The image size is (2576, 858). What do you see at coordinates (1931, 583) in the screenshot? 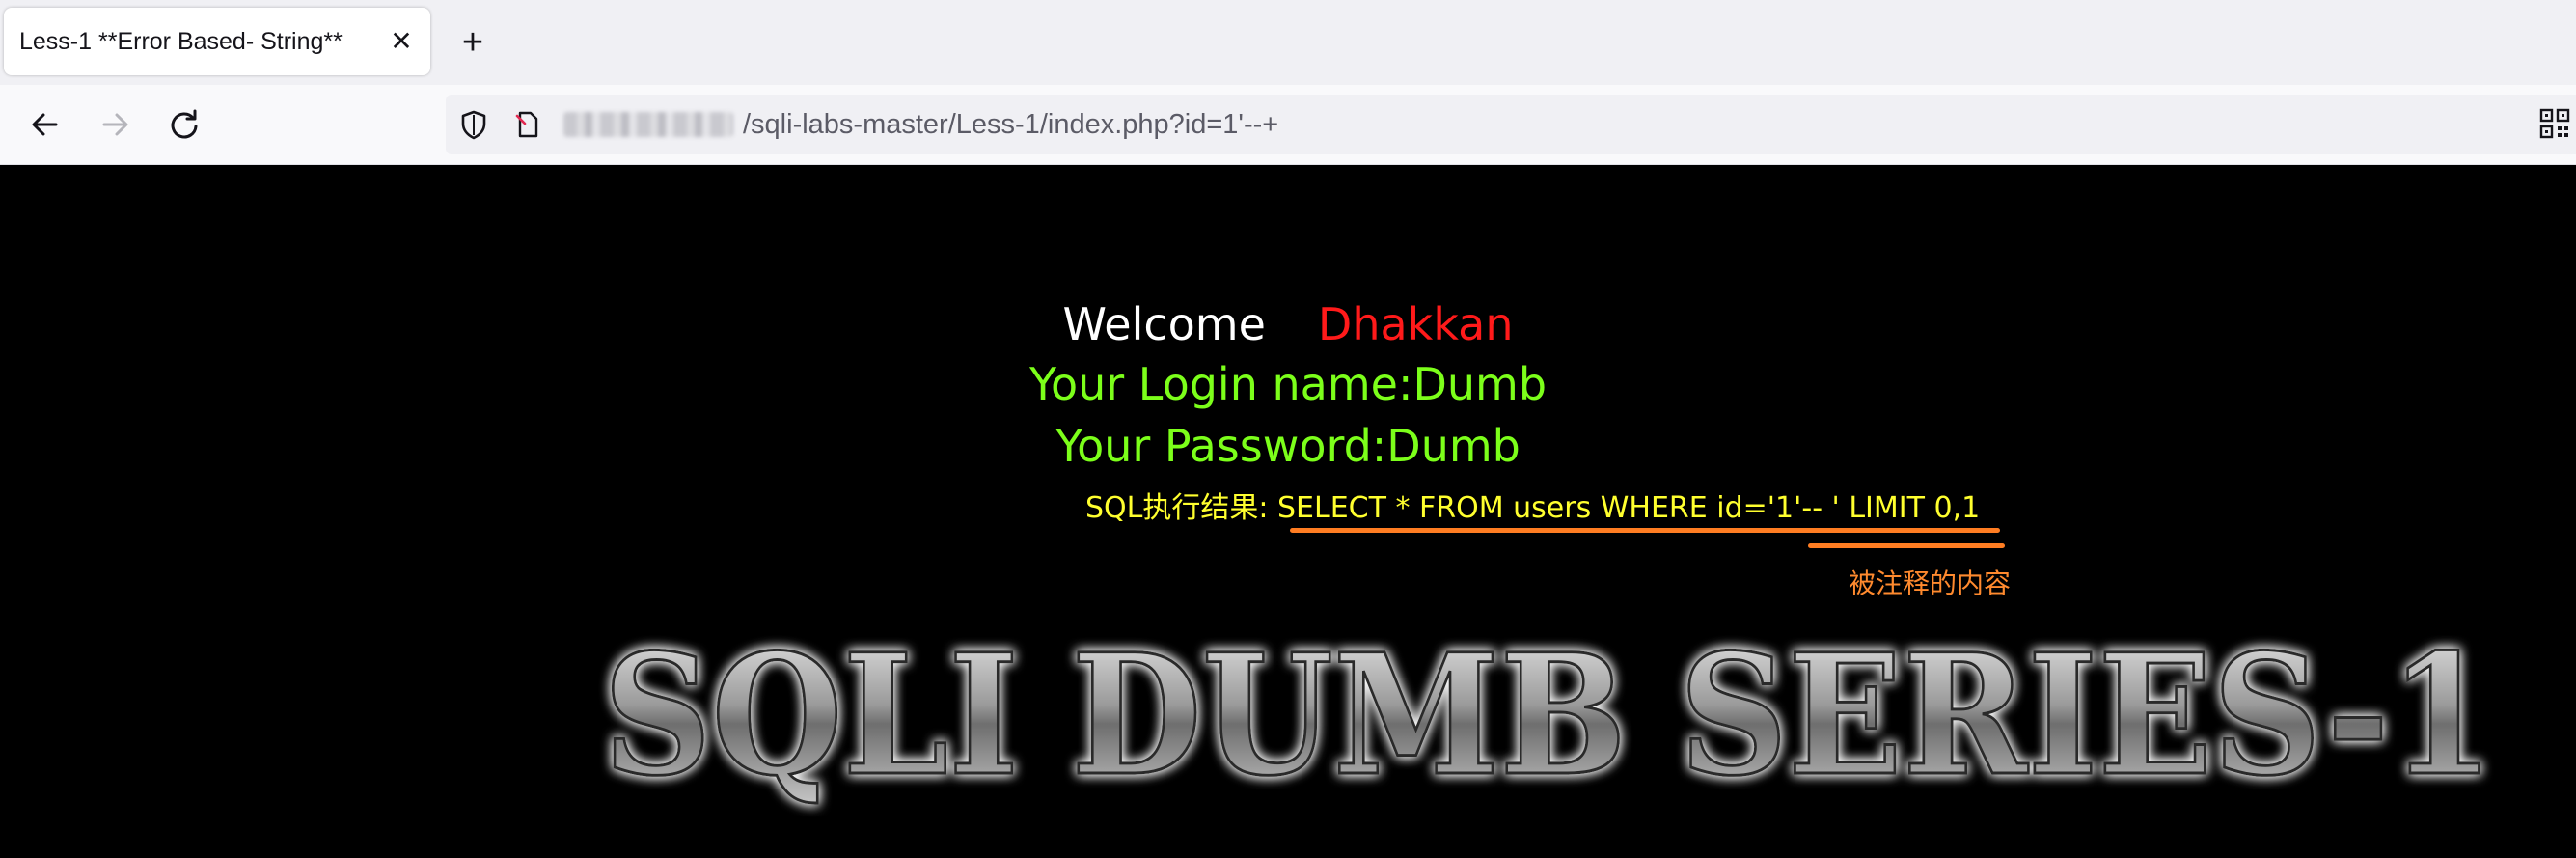
I see `commented-content-annotation: 被注释的内容` at bounding box center [1931, 583].